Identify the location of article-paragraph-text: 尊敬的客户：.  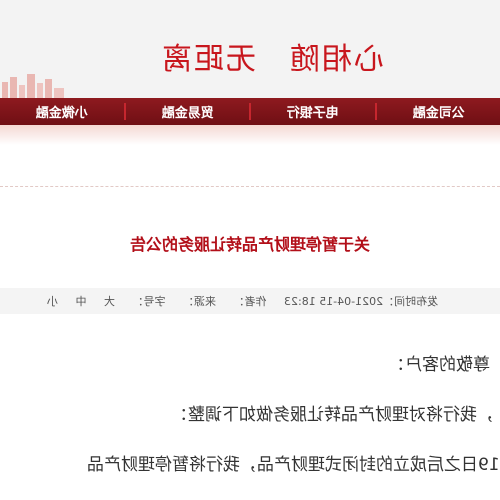
(439, 365).